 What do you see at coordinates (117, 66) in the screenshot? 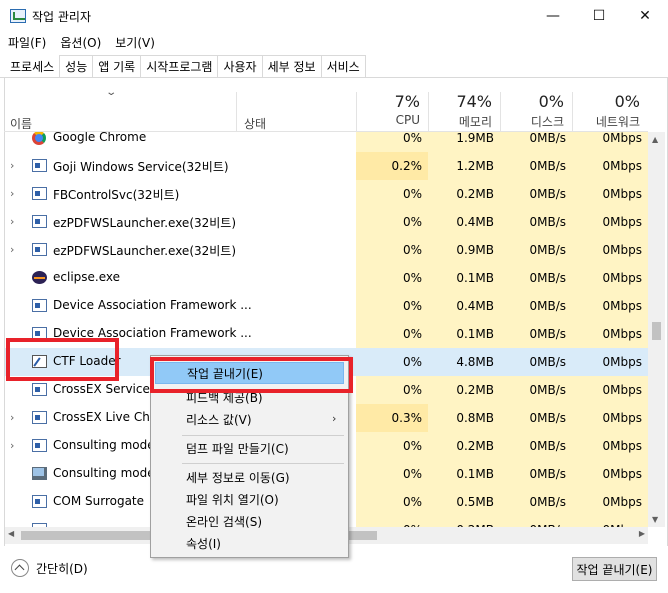
I see `tab-app-history: 앱 기록` at bounding box center [117, 66].